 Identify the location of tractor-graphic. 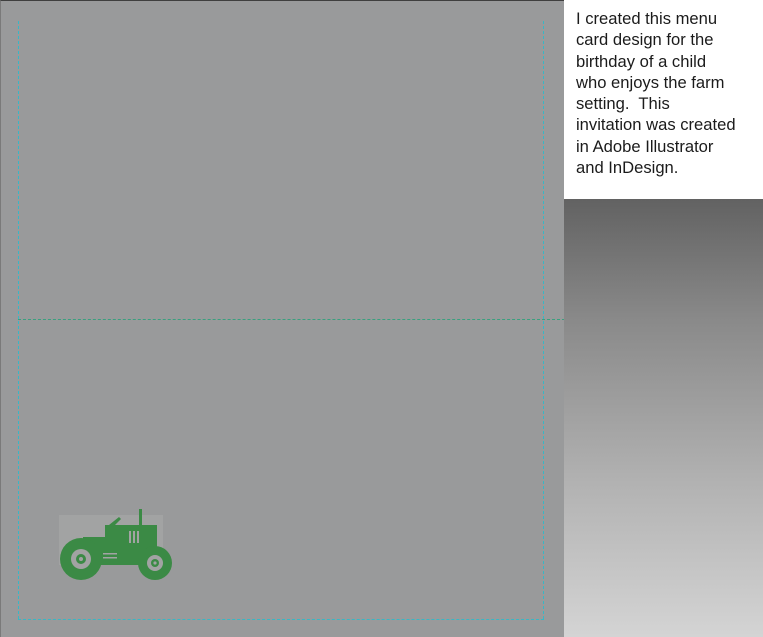
(117, 545).